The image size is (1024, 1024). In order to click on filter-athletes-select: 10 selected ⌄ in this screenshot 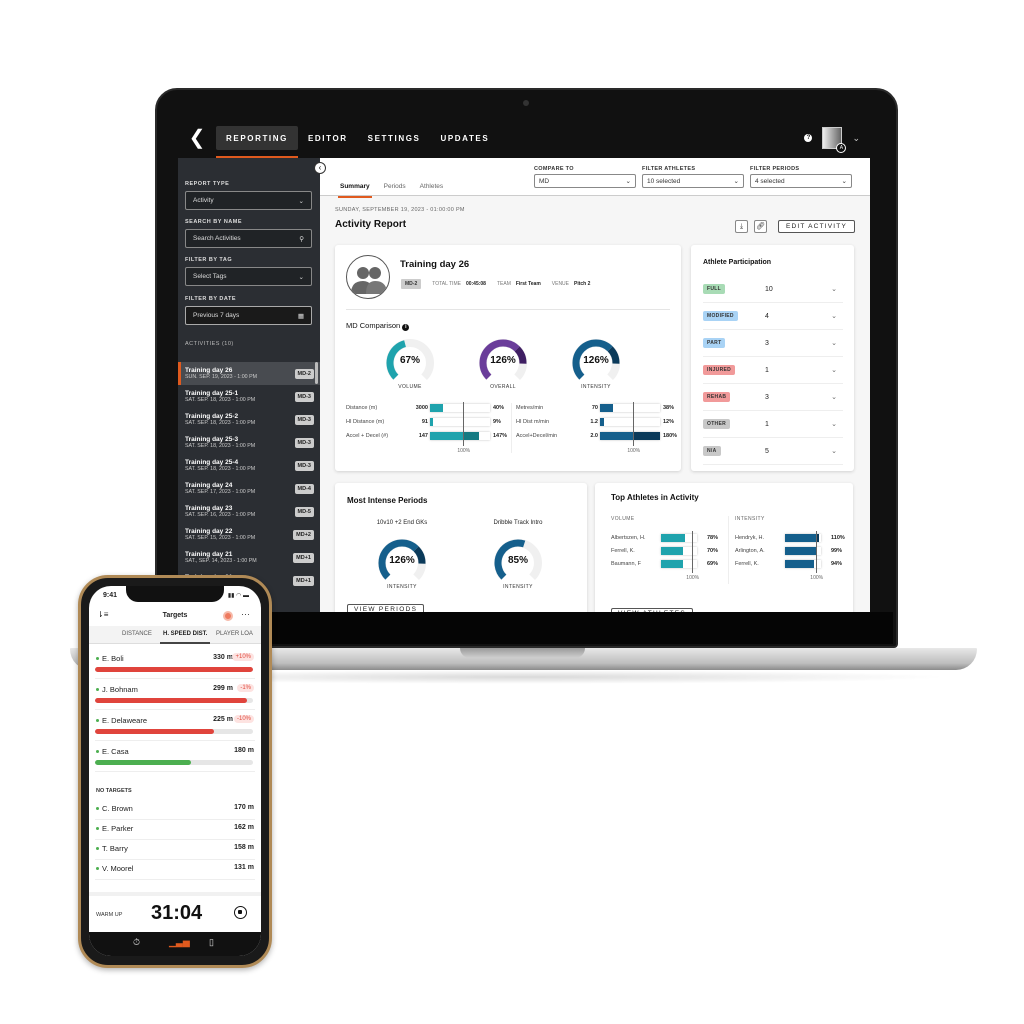, I will do `click(693, 181)`.